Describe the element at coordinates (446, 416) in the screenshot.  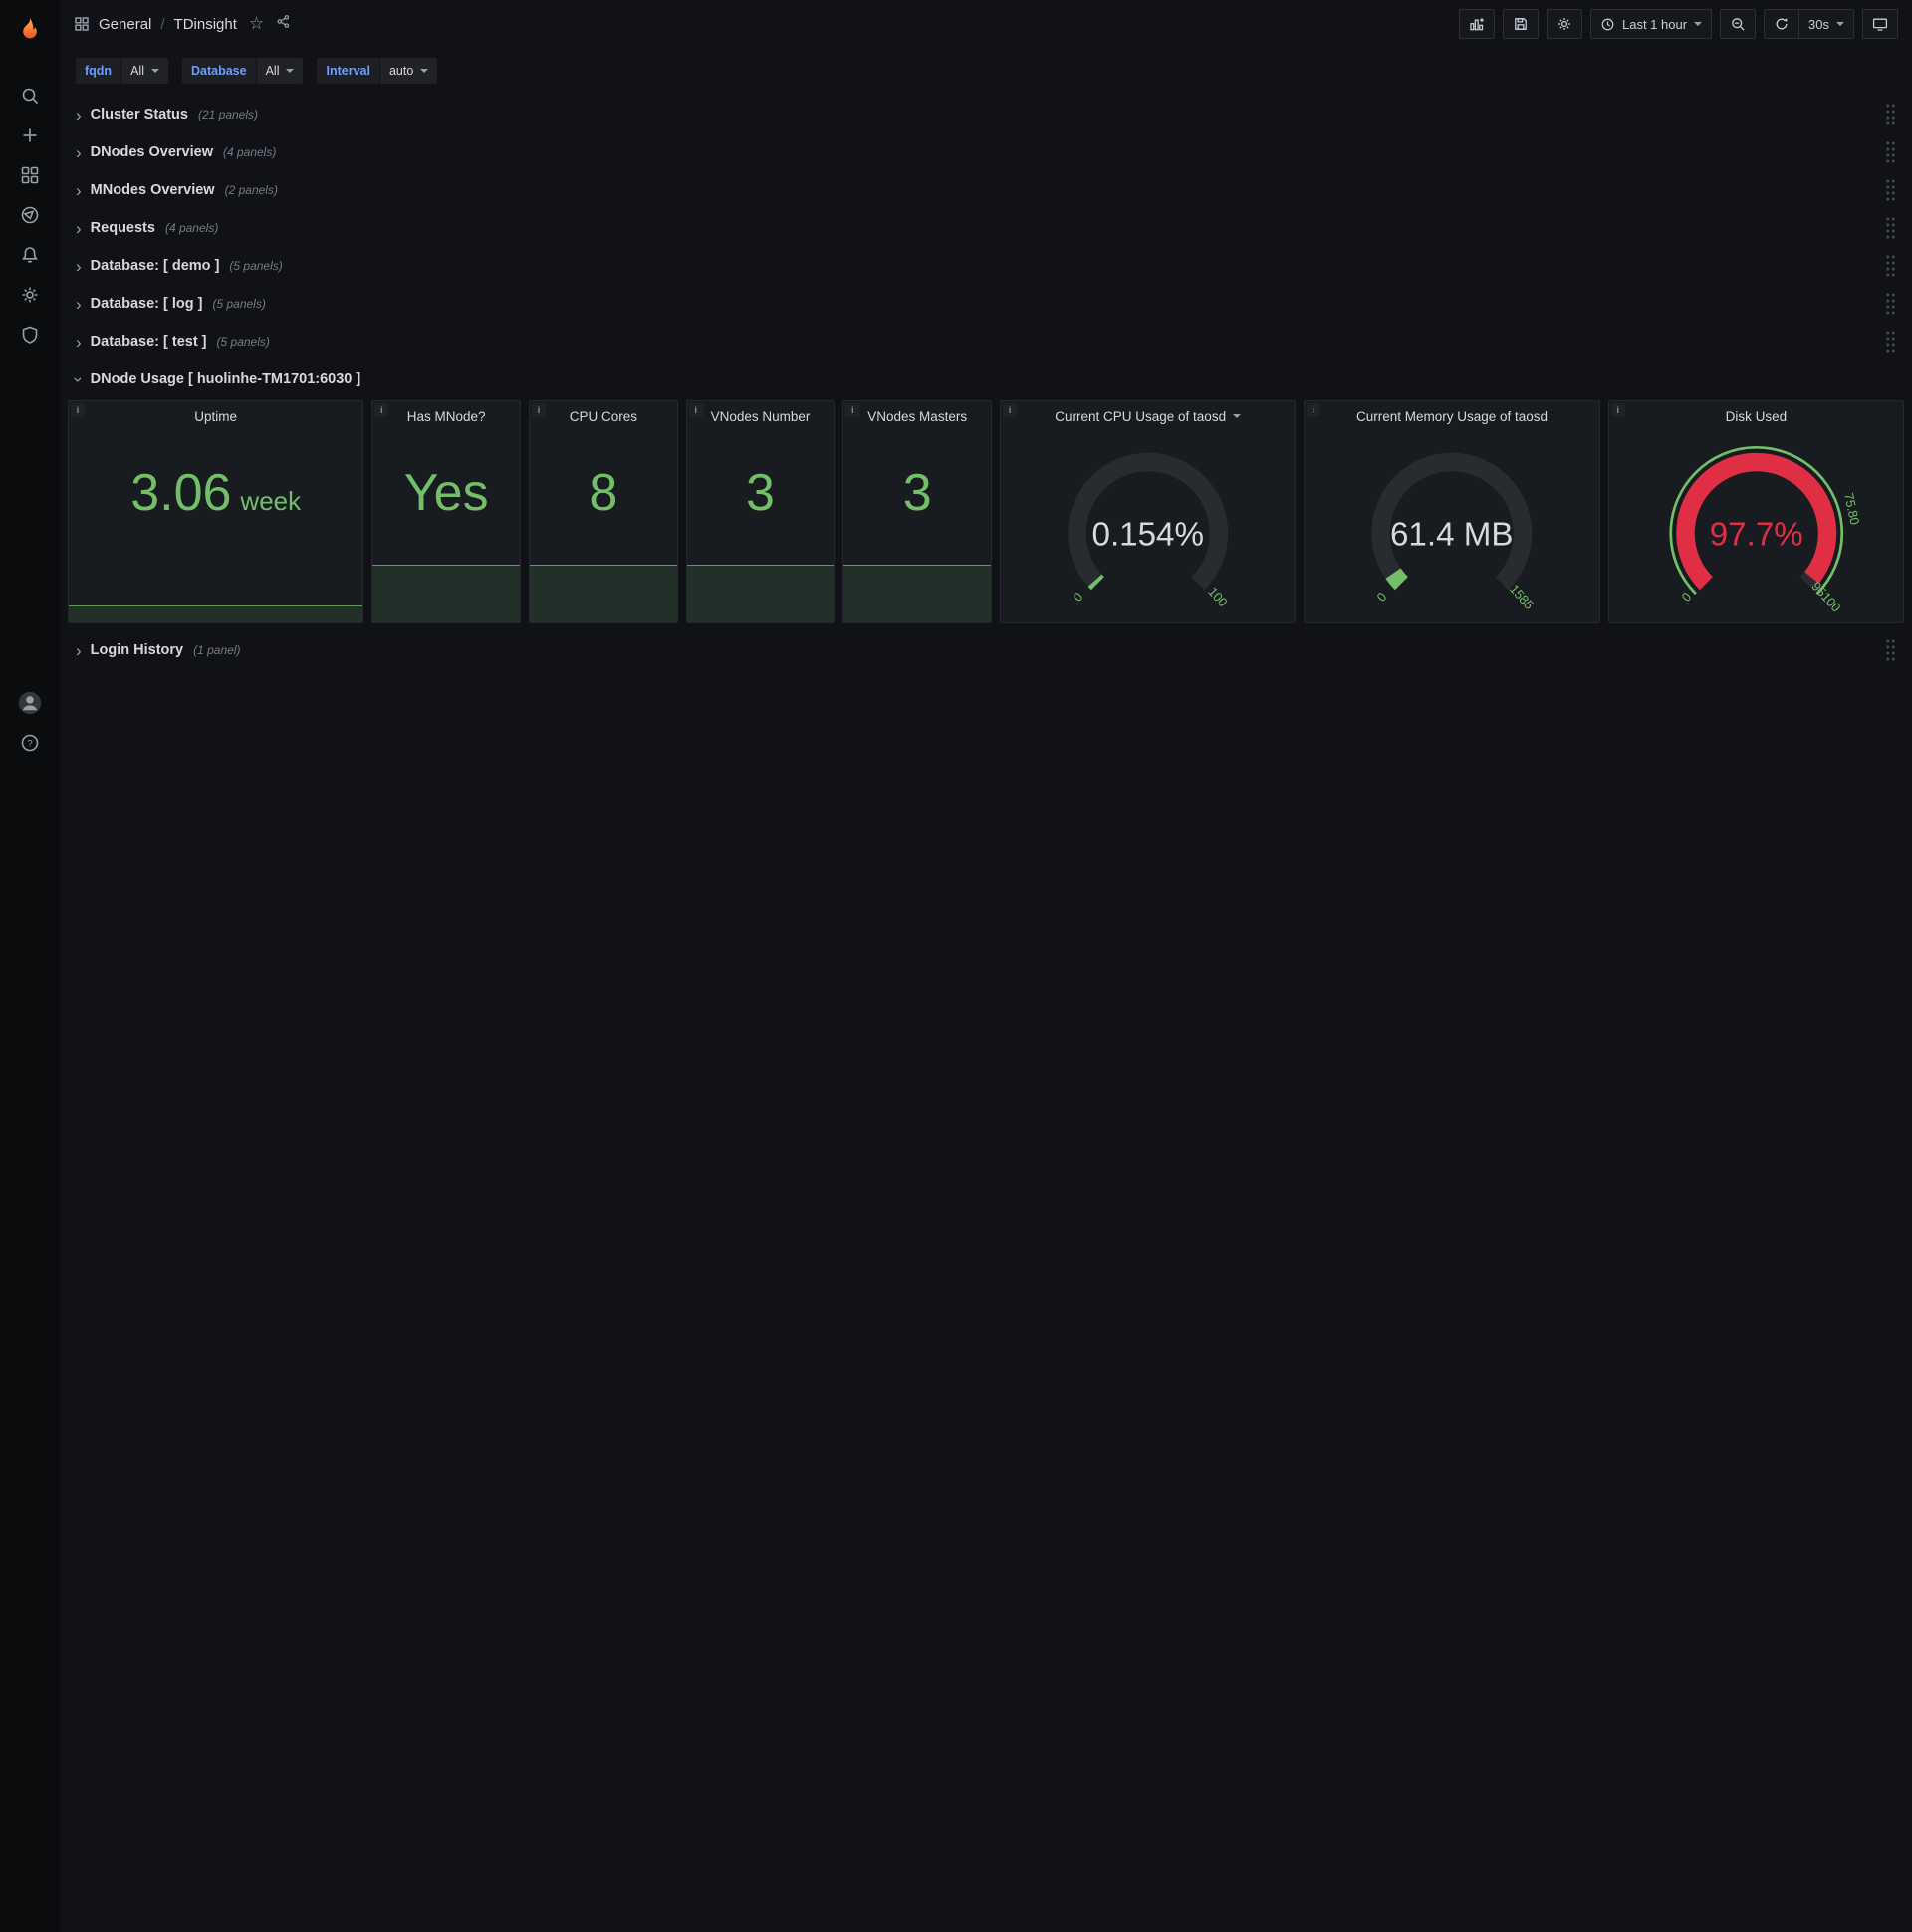
I see `stat-panel-has-mnode-header: Has MNode?` at that location.